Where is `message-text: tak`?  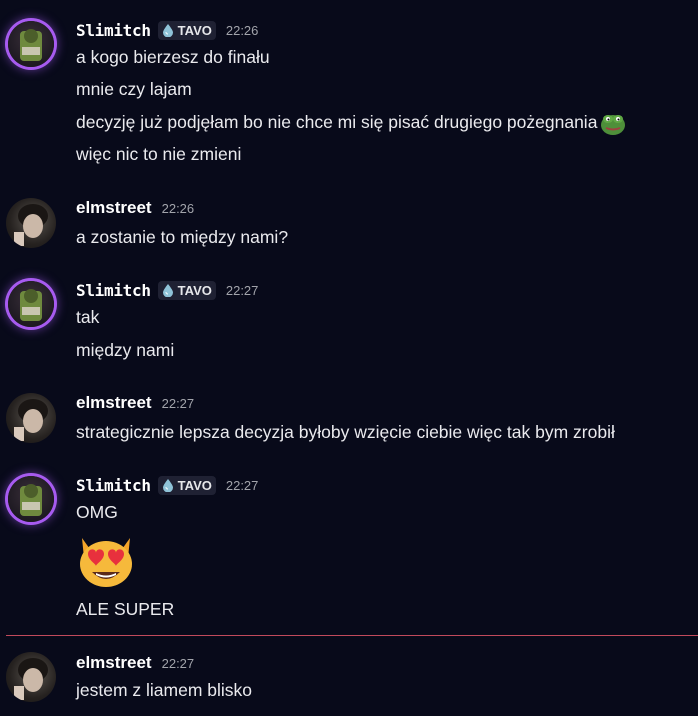
message-text: tak is located at coordinates (88, 317).